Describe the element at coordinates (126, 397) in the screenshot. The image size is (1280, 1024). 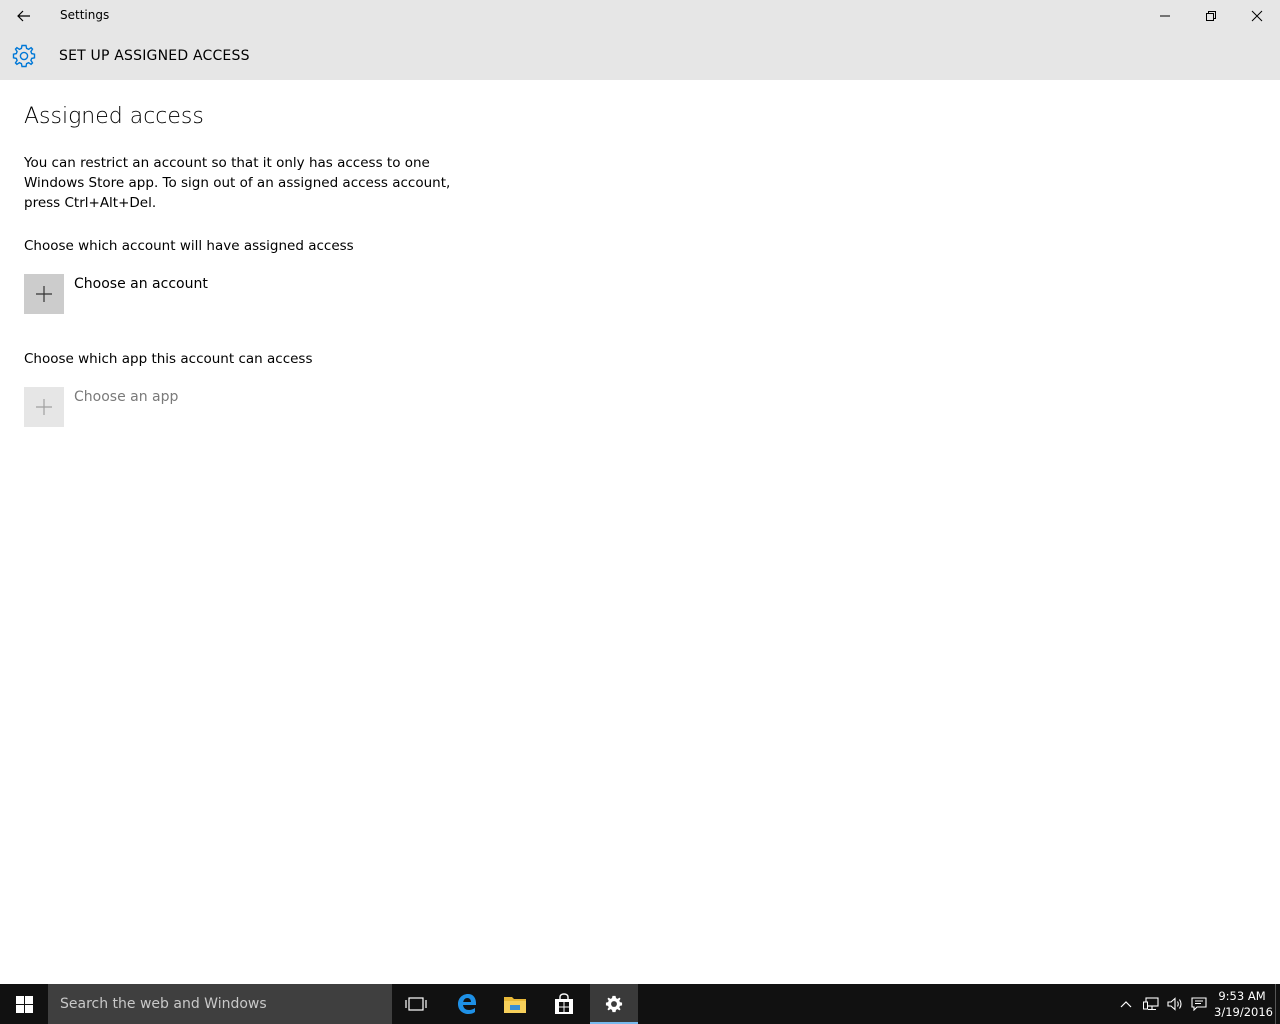
I see `choose-app-label: Choose an app` at that location.